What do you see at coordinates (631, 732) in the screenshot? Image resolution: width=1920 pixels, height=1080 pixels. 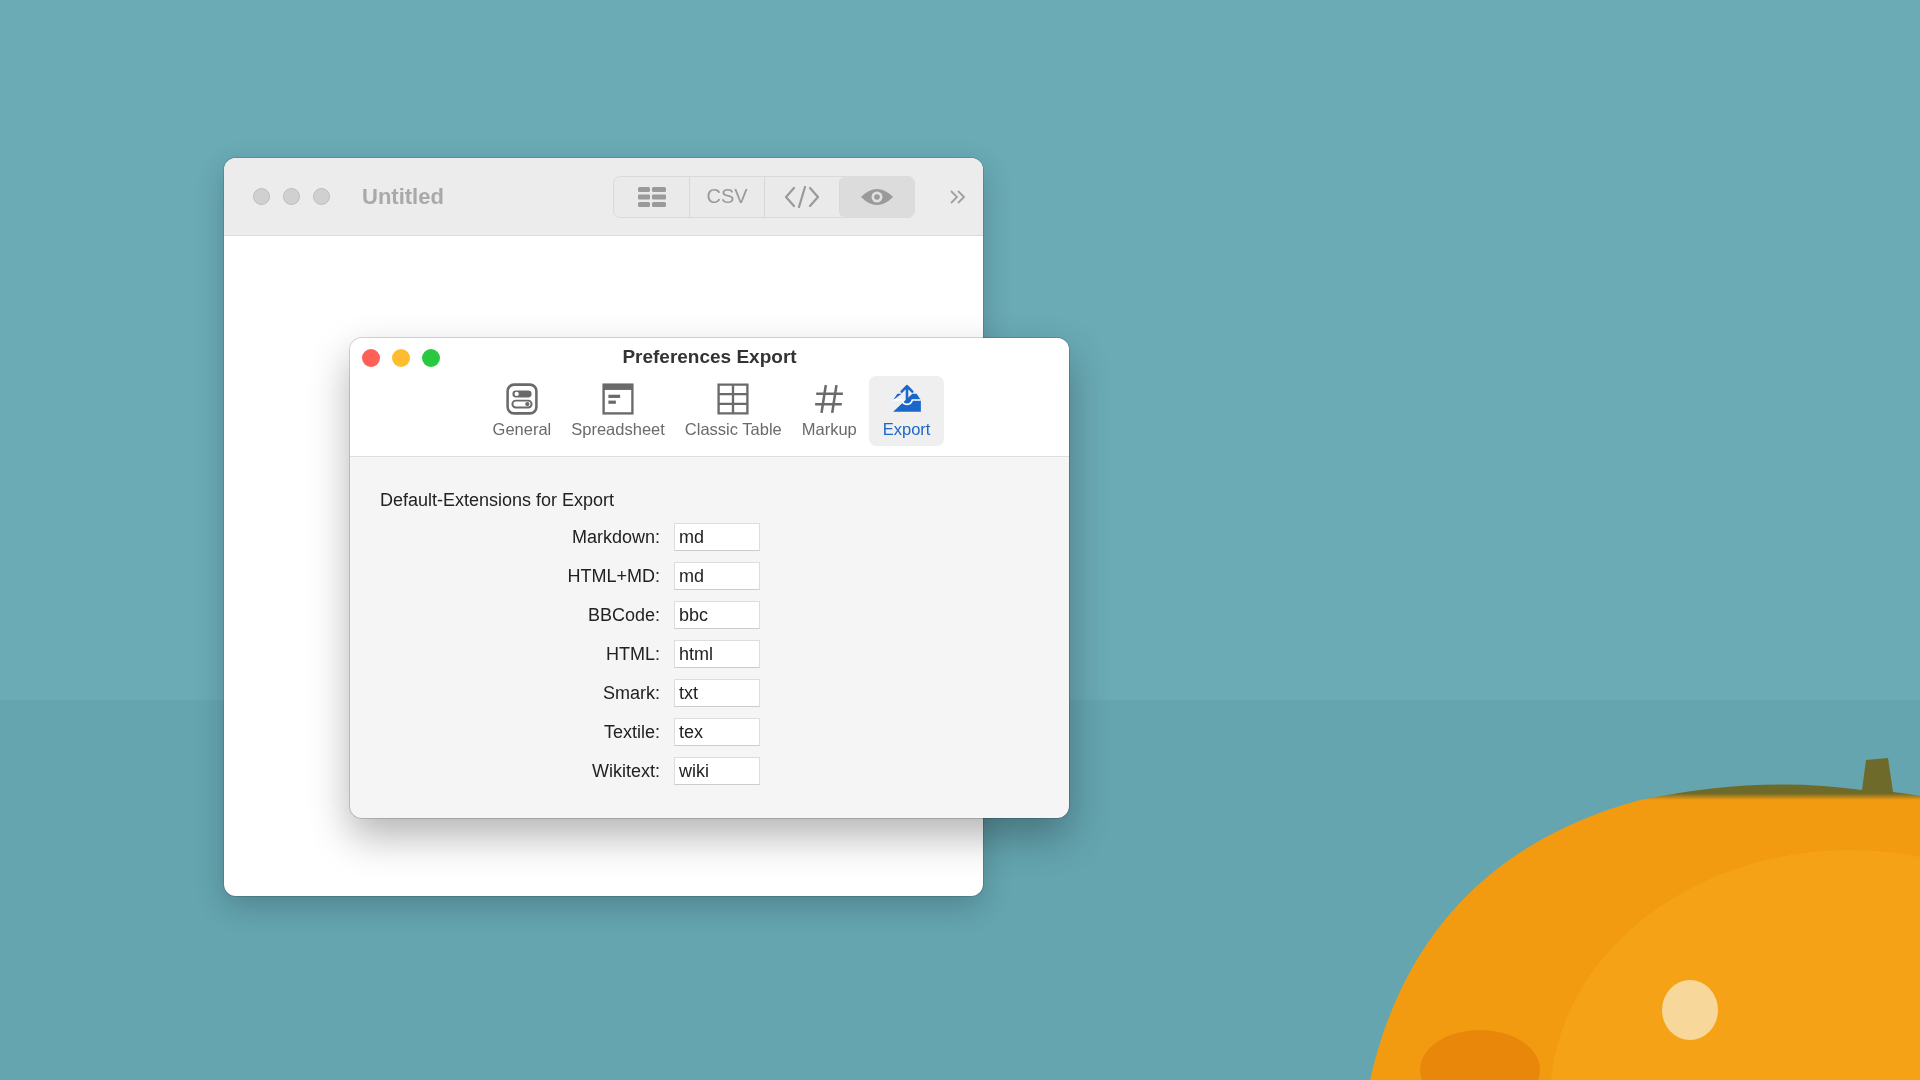 I see `field-label: Textile:` at bounding box center [631, 732].